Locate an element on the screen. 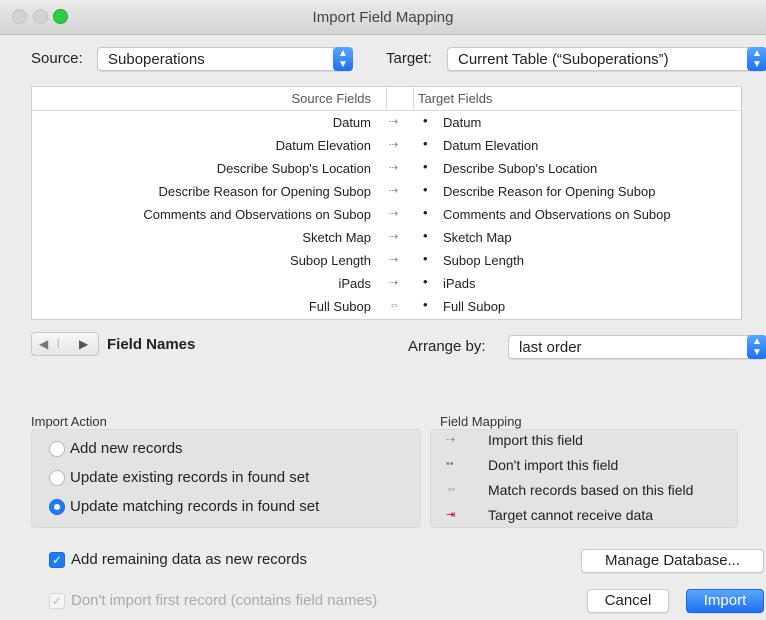 The width and height of the screenshot is (766, 620). source-field-name: Comments and Observations on Subop is located at coordinates (257, 214).